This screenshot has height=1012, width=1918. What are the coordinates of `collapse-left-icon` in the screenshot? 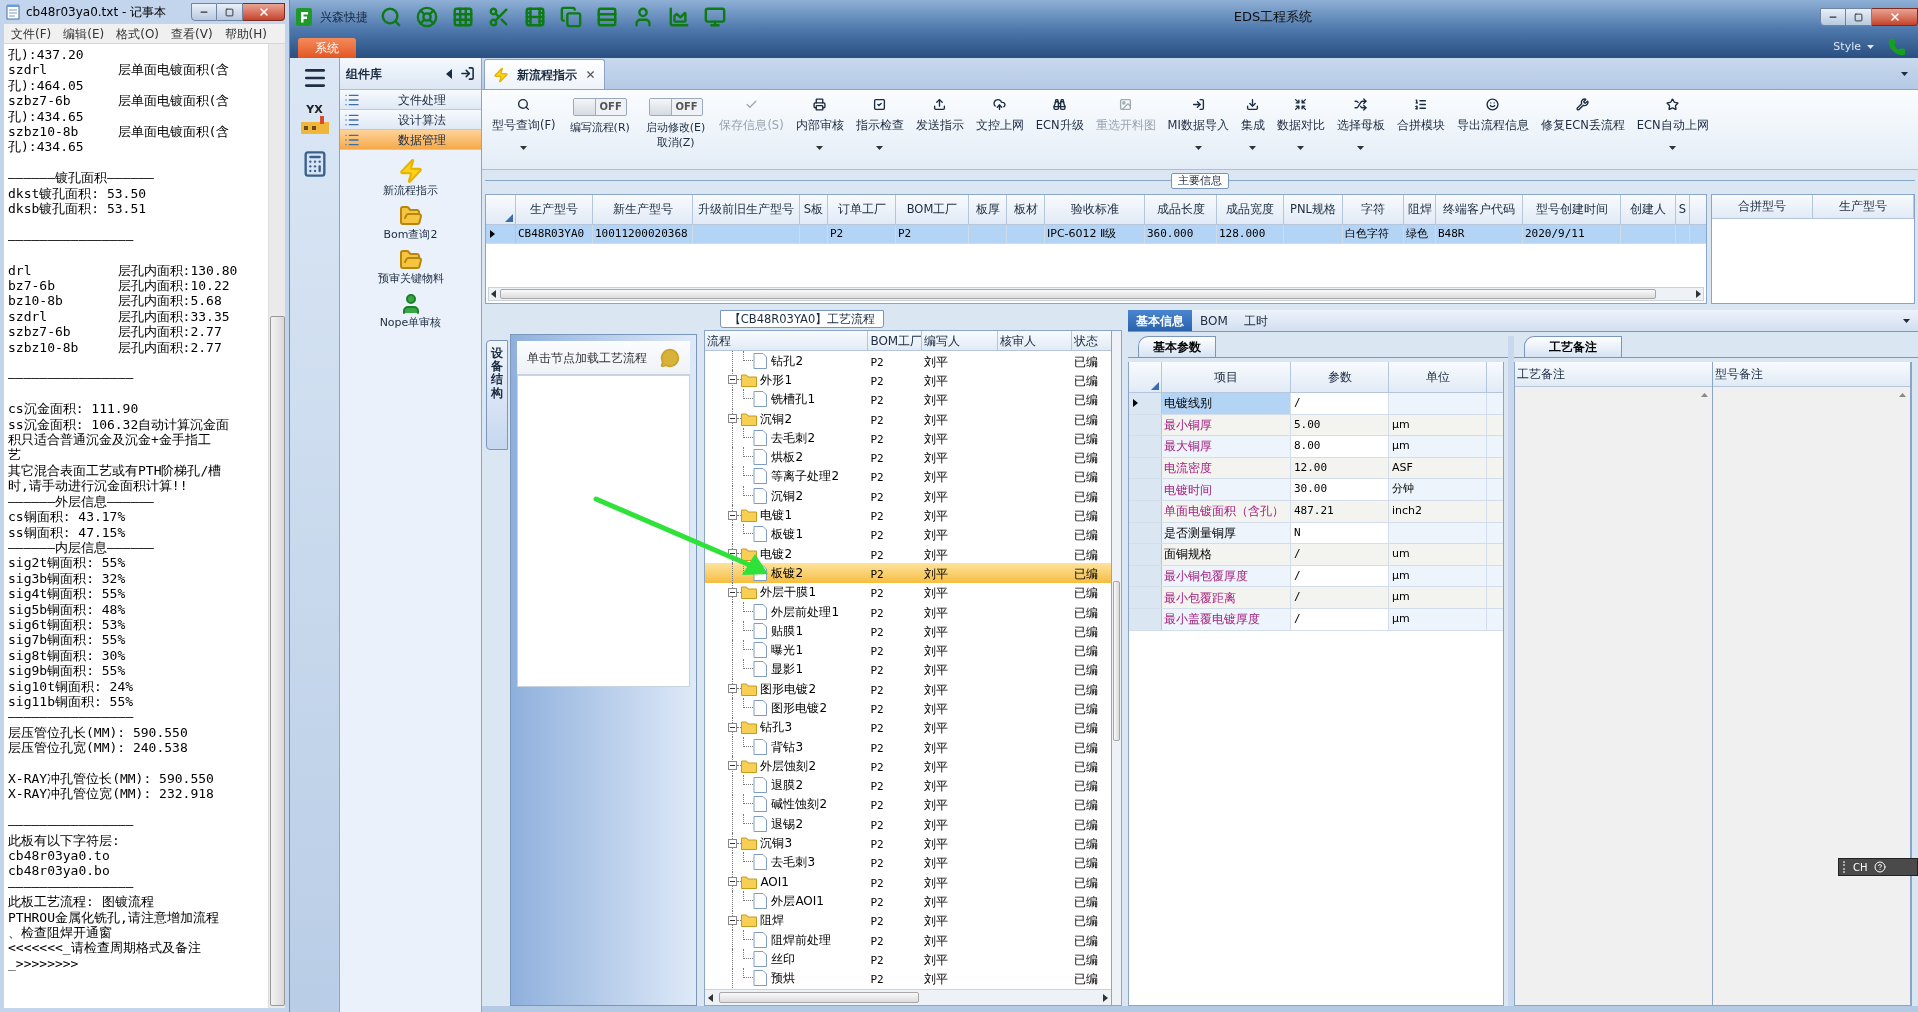 It's located at (449, 73).